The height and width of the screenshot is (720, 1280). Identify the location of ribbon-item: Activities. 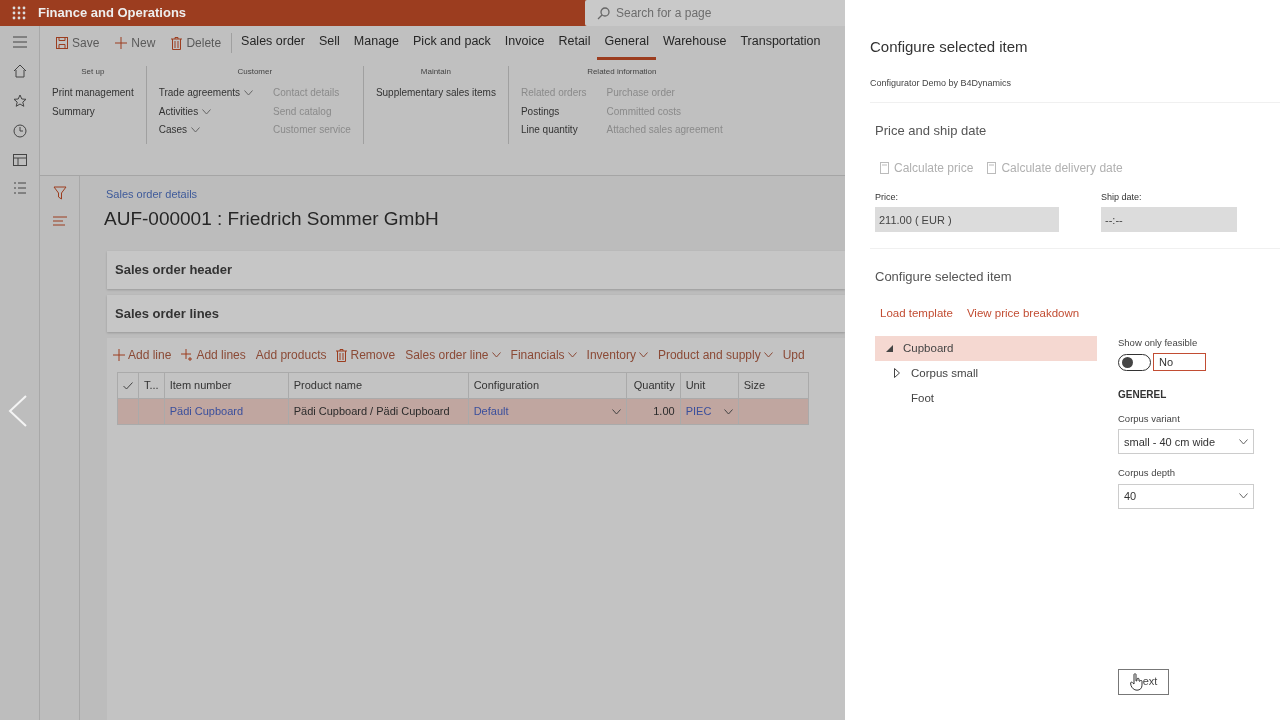
(206, 111).